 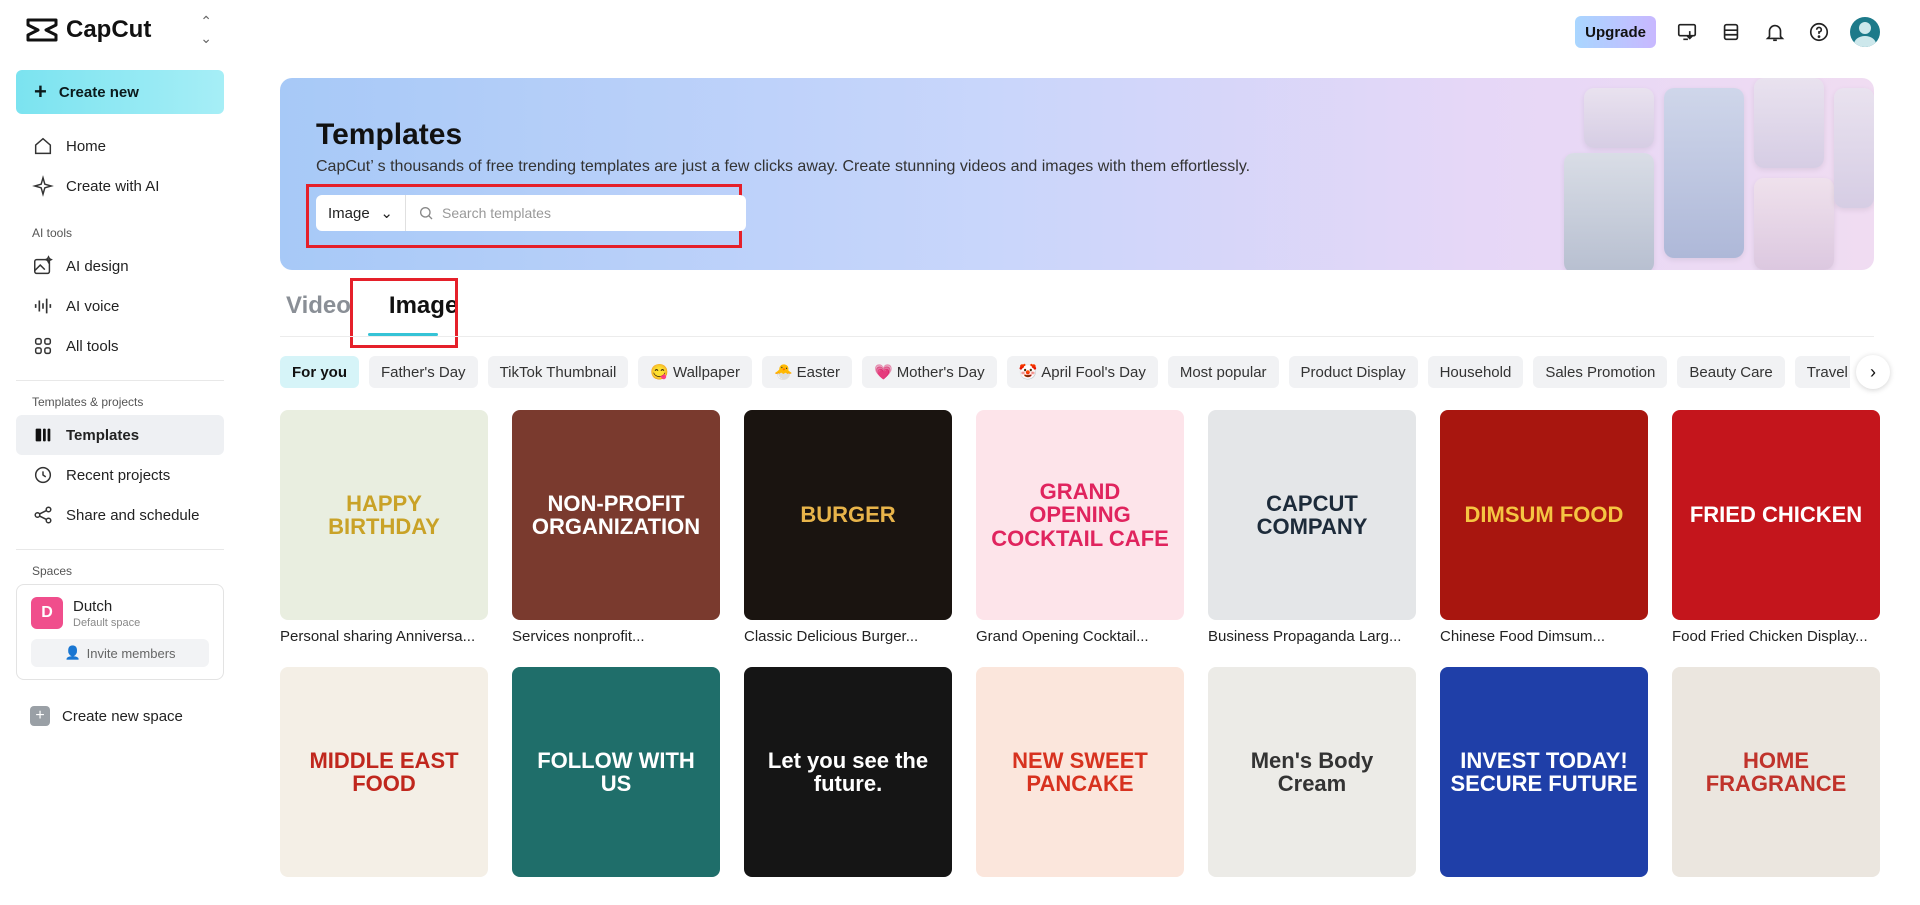 I want to click on template-thumbnail: DIMSUM FOOD, so click(x=1544, y=515).